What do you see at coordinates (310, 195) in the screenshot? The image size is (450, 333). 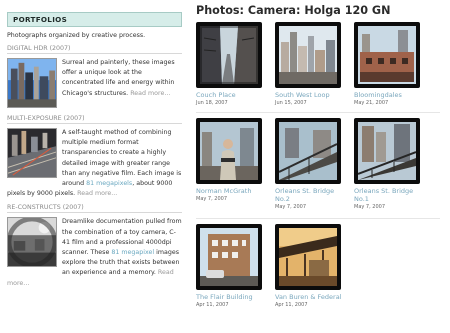 I see `photo-caption: Orleans St. Bridge No.2` at bounding box center [310, 195].